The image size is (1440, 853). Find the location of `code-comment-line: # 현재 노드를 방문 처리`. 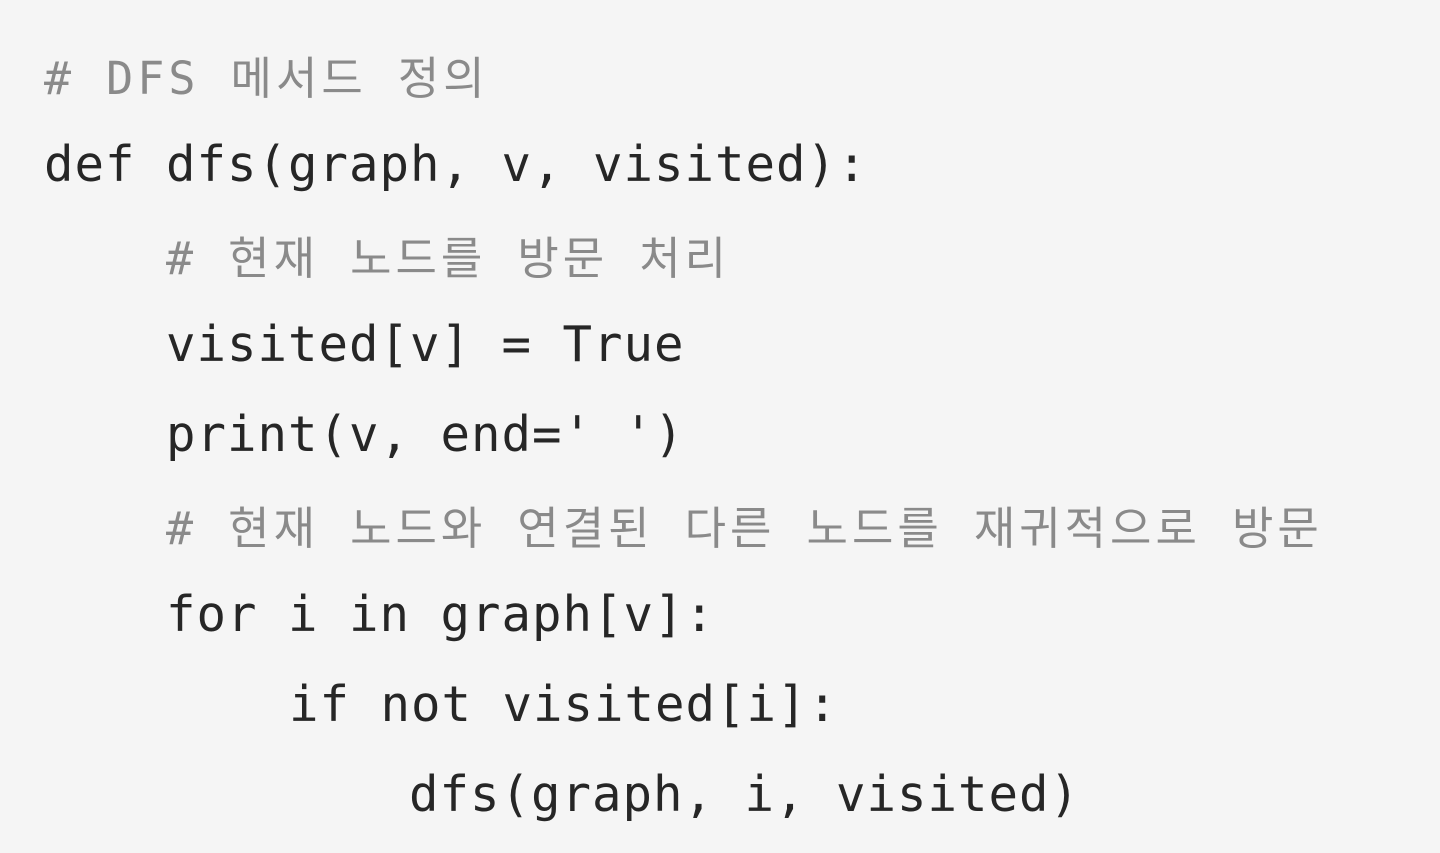

code-comment-line: # 현재 노드를 방문 처리 is located at coordinates (448, 258).